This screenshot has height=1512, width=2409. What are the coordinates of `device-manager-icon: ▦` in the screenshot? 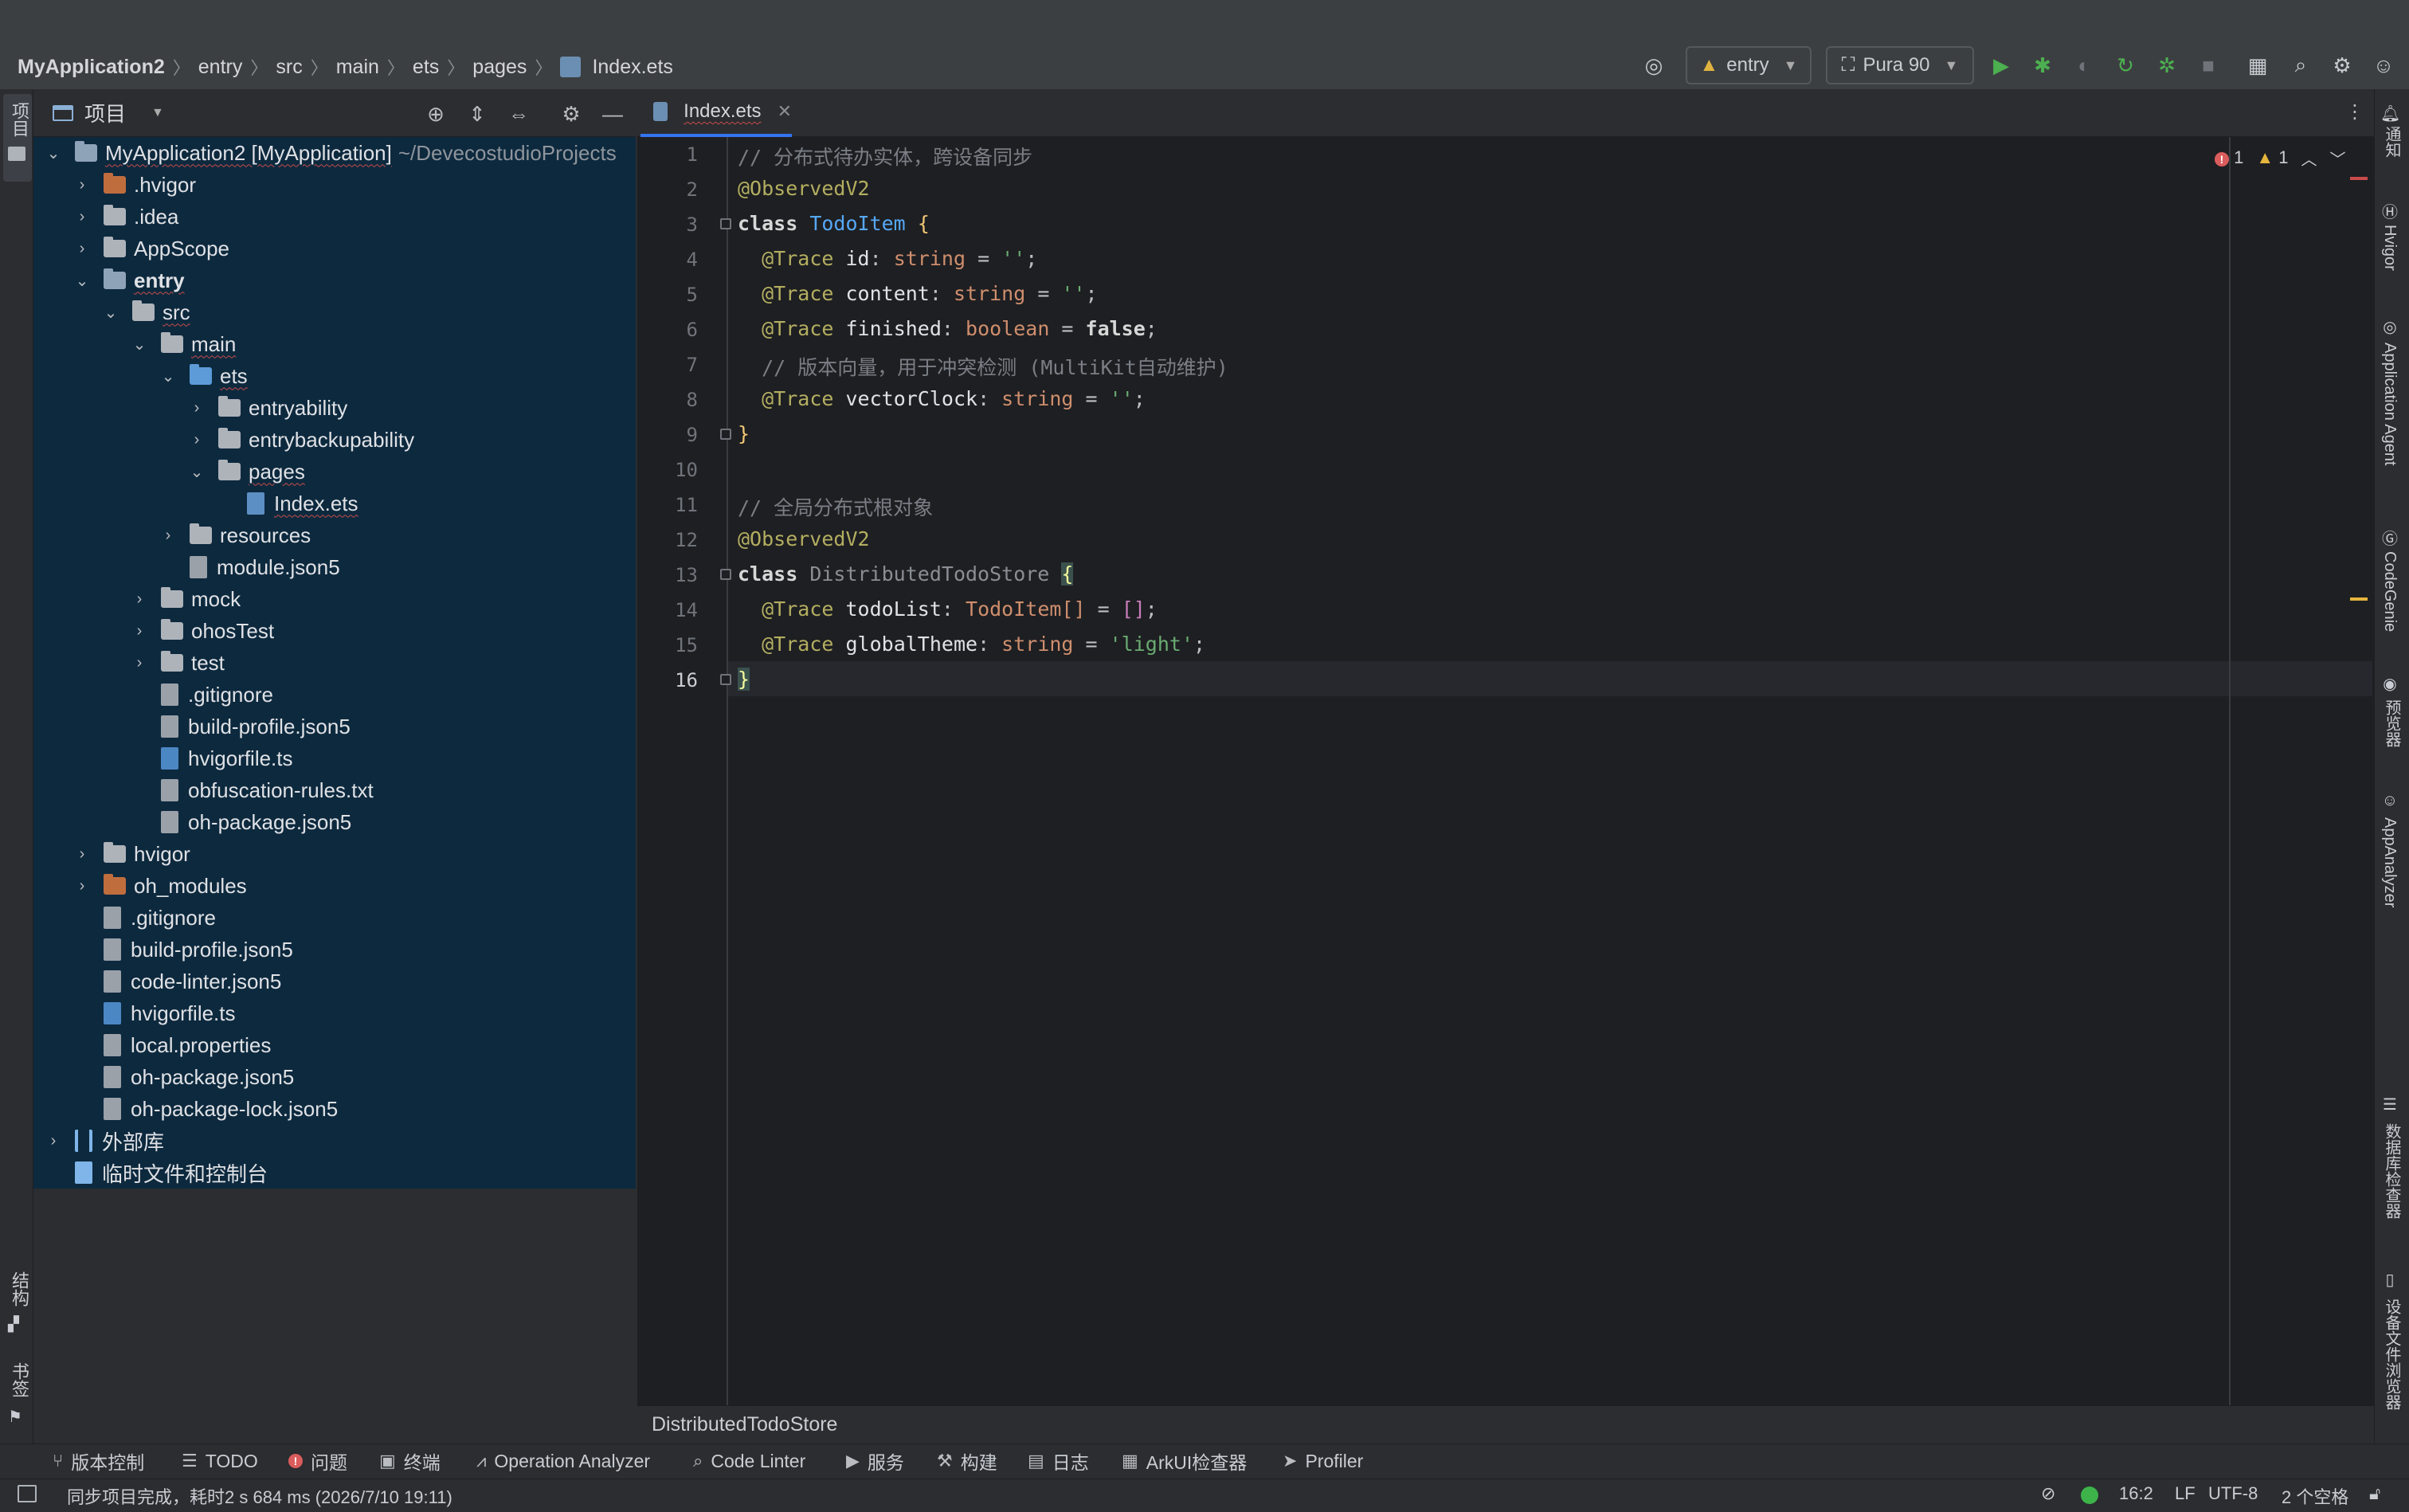 It's located at (2257, 65).